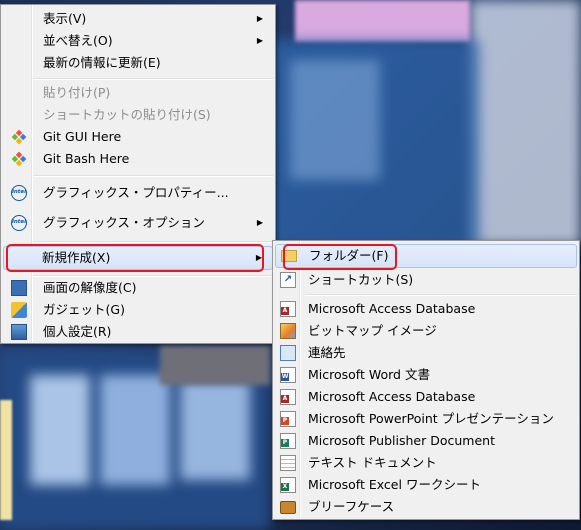 The image size is (581, 530). I want to click on submenu-item-access-database: A Microsoft Access Database, so click(426, 309).